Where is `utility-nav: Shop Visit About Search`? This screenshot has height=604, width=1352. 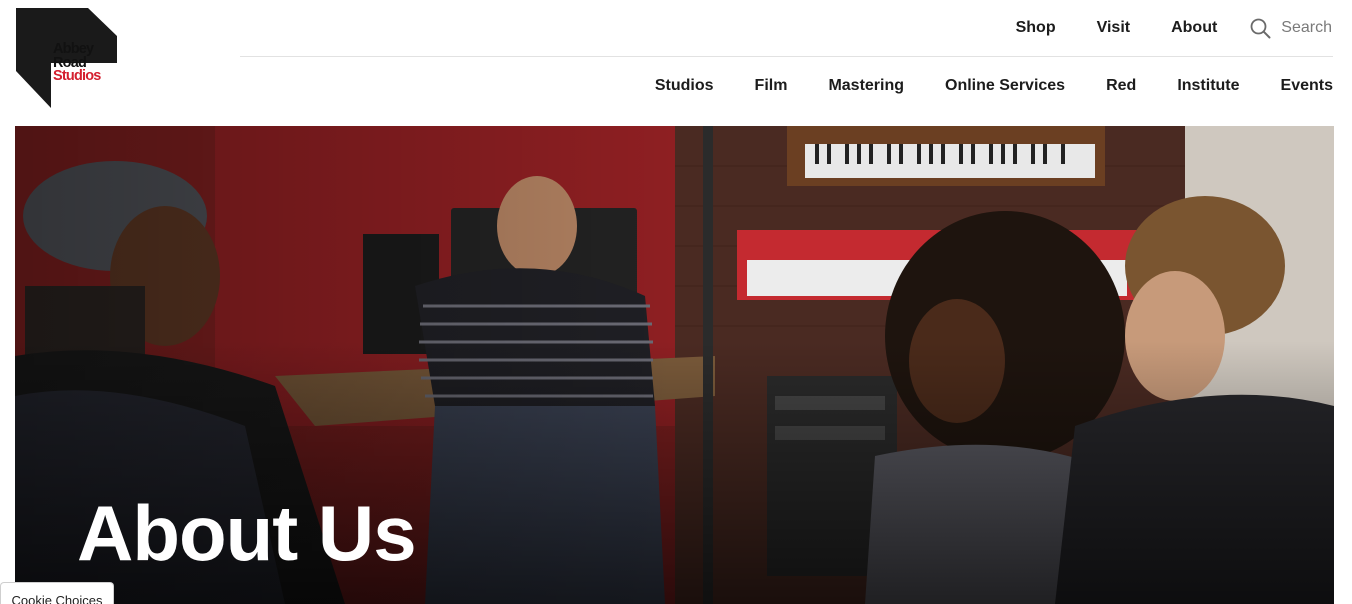
utility-nav: Shop Visit About Search is located at coordinates (1174, 28).